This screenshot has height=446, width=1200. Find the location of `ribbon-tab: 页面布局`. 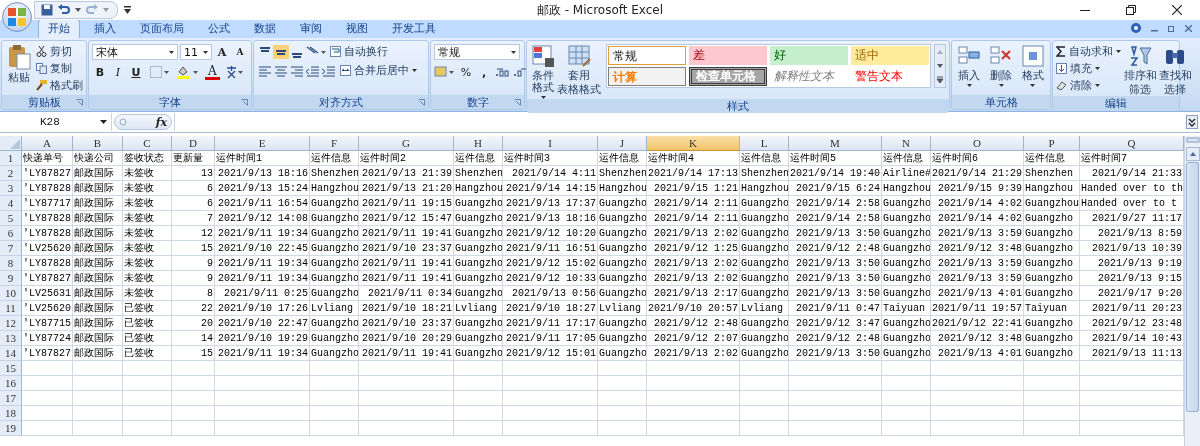

ribbon-tab: 页面布局 is located at coordinates (162, 28).